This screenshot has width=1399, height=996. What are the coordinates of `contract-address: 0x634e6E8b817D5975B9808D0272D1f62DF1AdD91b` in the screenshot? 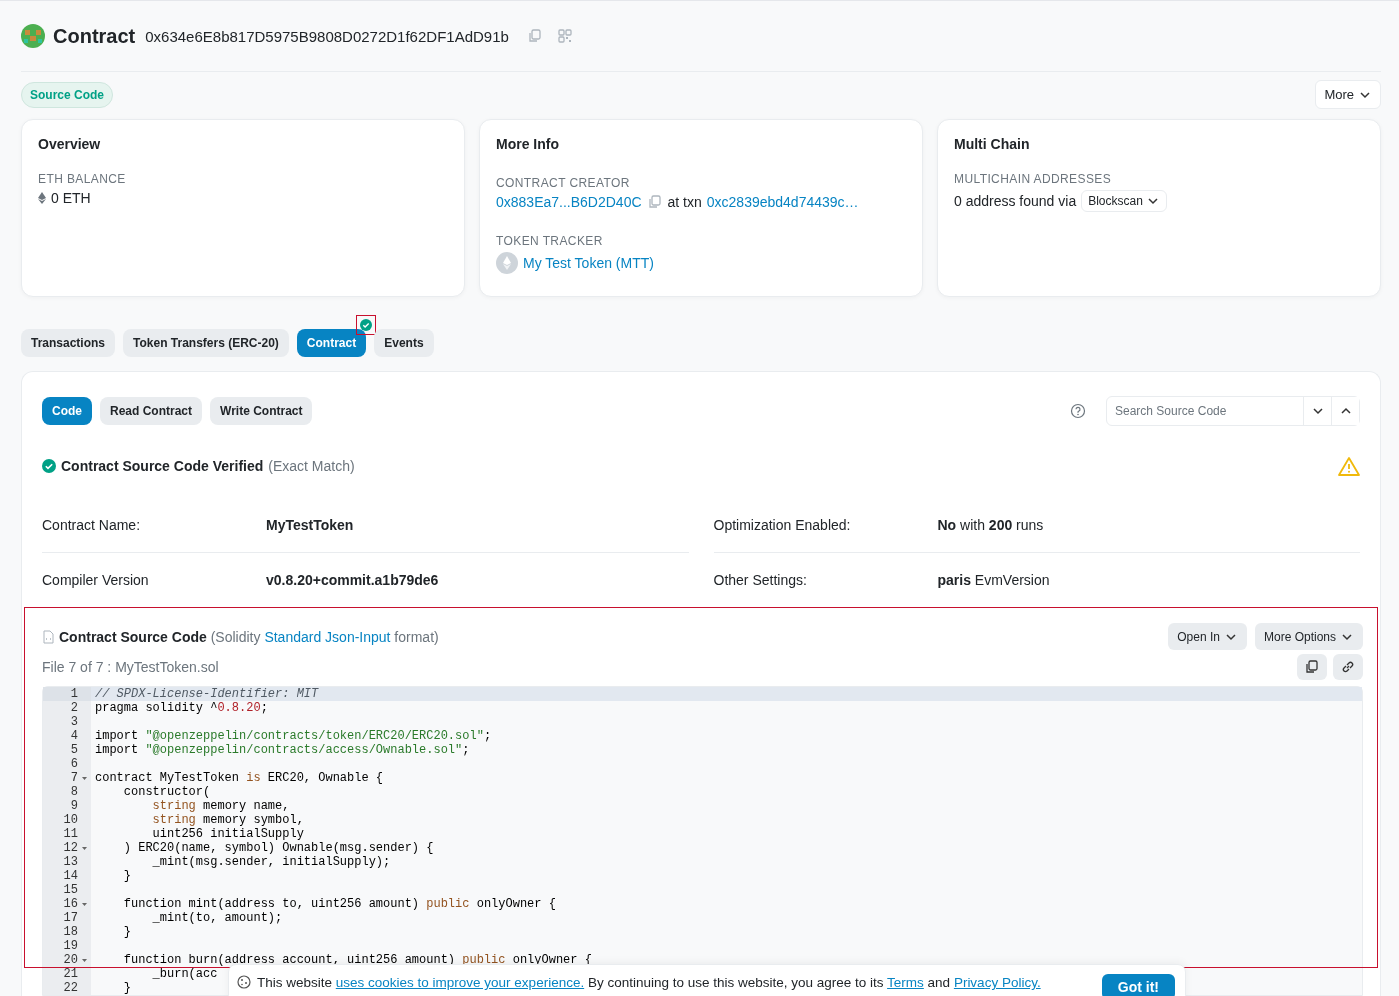 It's located at (327, 36).